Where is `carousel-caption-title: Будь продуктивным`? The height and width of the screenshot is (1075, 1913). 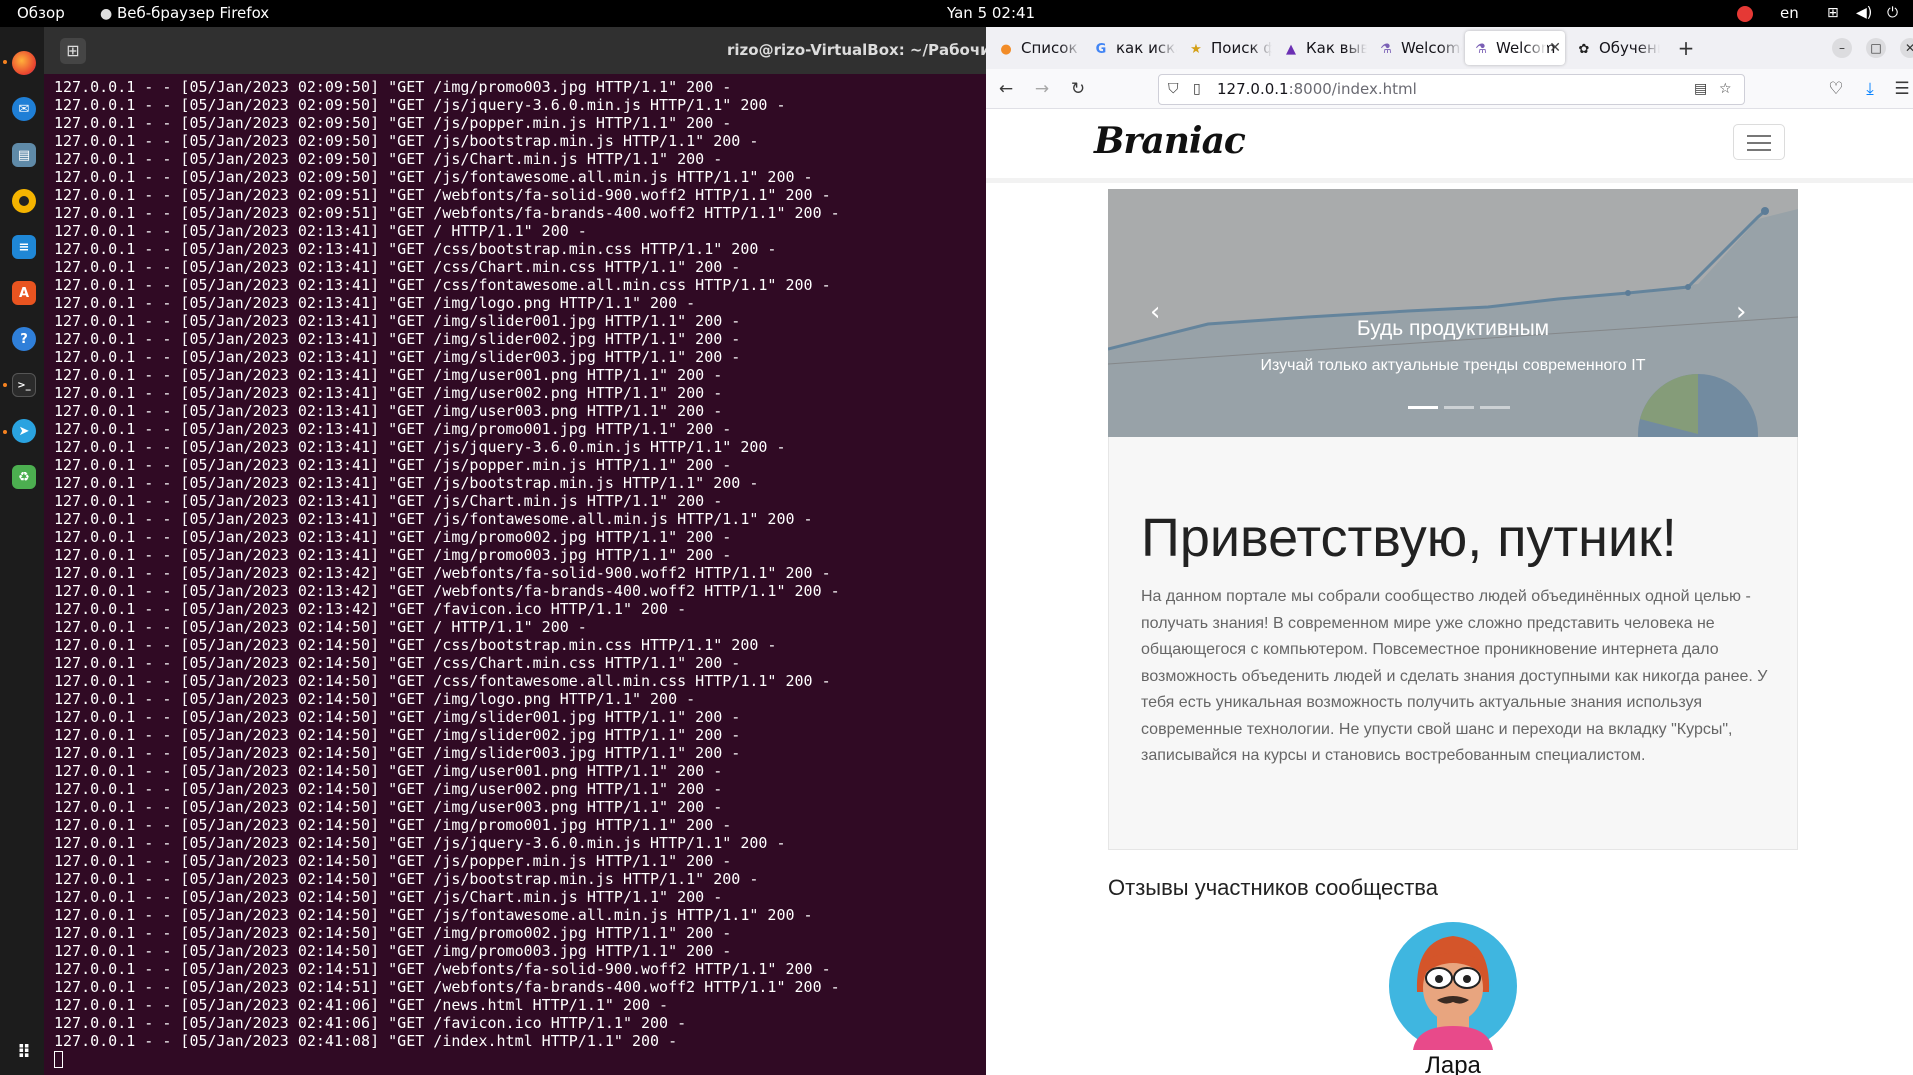 carousel-caption-title: Будь продуктивным is located at coordinates (1453, 328).